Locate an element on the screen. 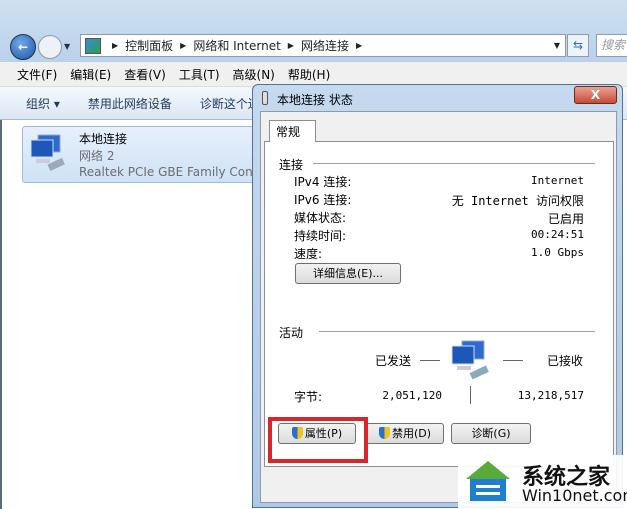 The height and width of the screenshot is (509, 627). duration-label: 持续时间: is located at coordinates (320, 236).